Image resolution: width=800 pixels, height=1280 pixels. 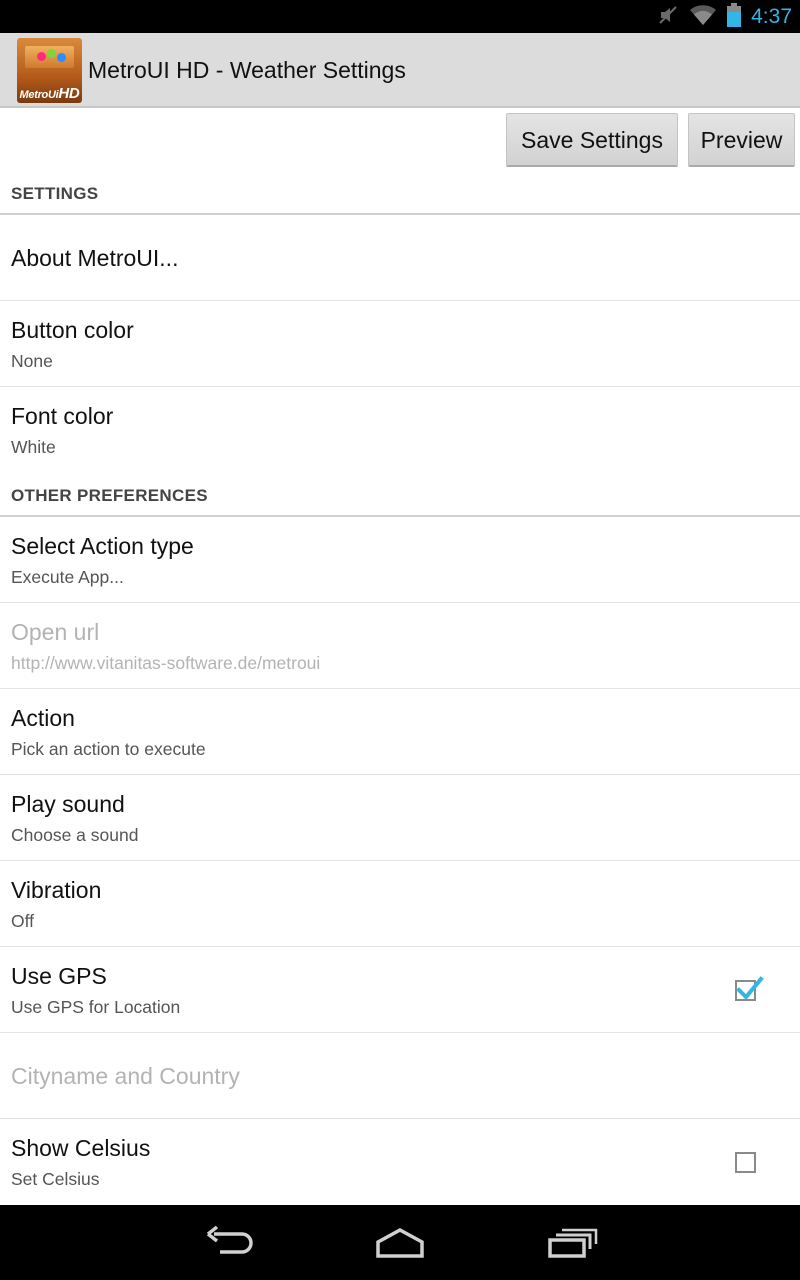 I want to click on pref-action: Action Pick an action to execute, so click(x=400, y=732).